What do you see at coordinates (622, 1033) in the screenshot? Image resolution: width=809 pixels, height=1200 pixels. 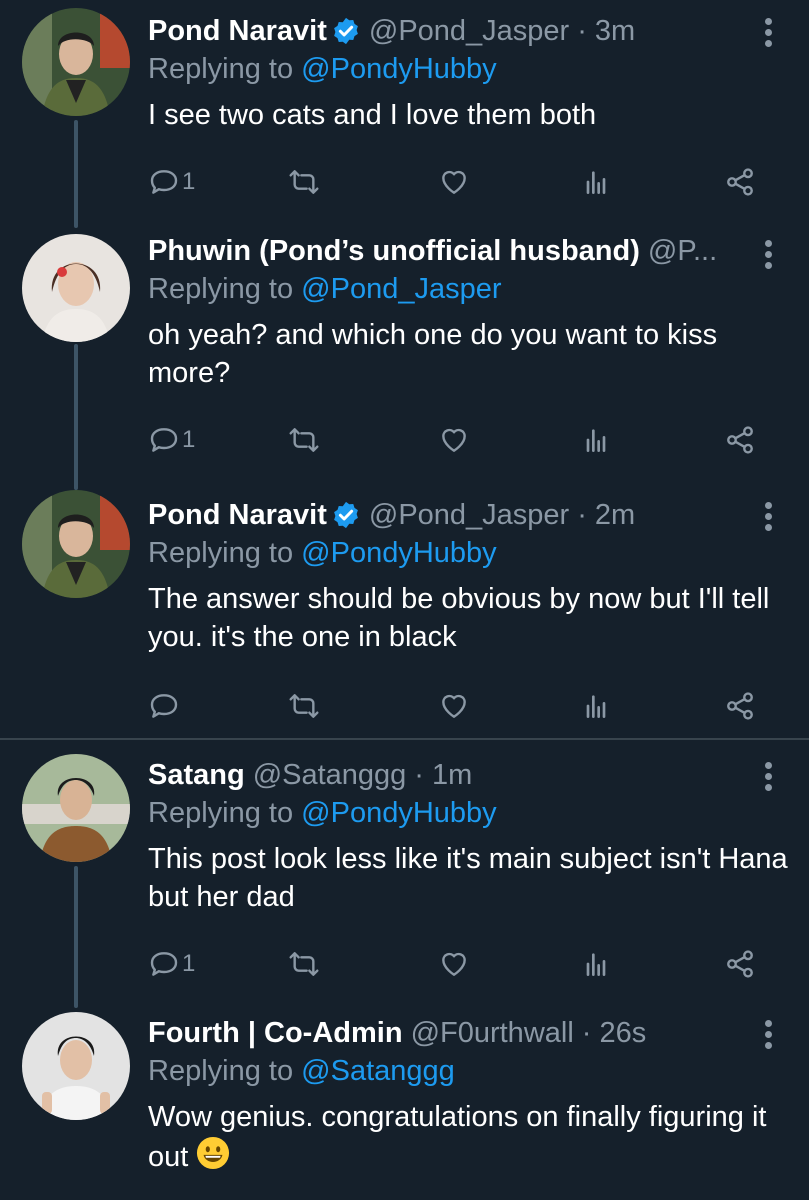 I see `timestamp: 26s` at bounding box center [622, 1033].